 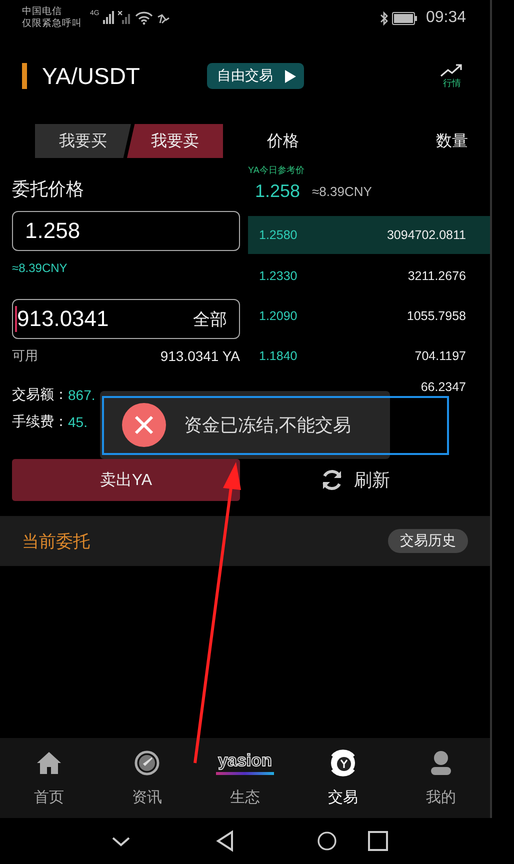 What do you see at coordinates (283, 142) in the screenshot?
I see `column-header: 价格` at bounding box center [283, 142].